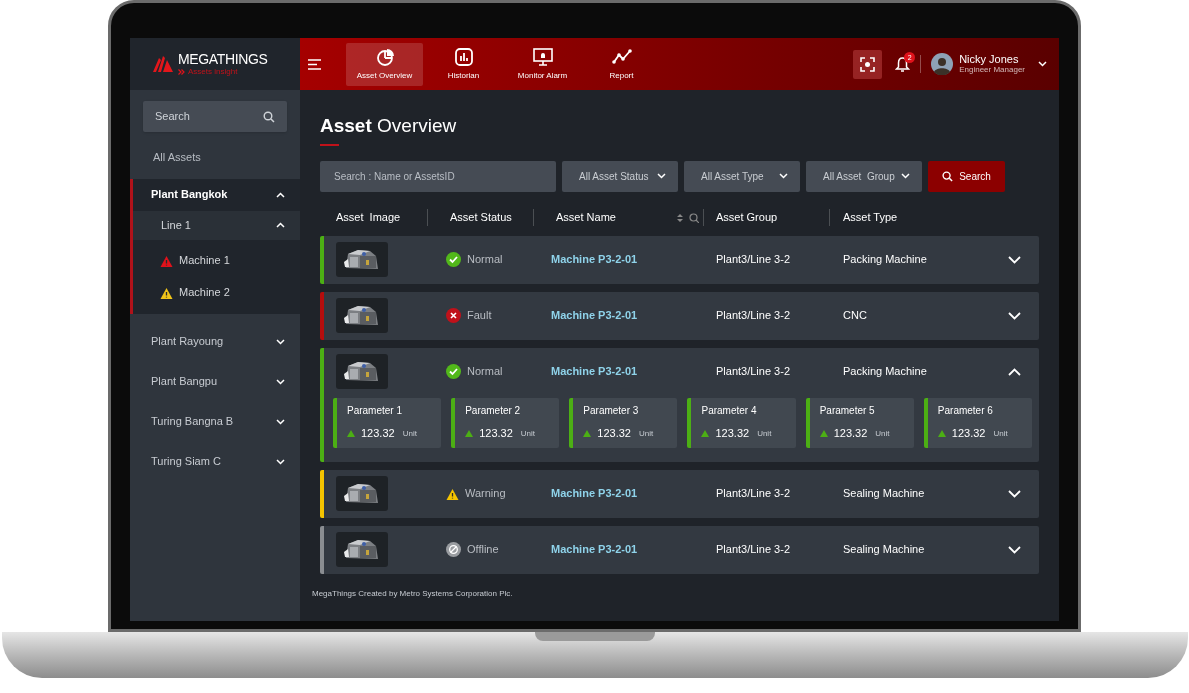 The width and height of the screenshot is (1189, 693). I want to click on dropdown: All Asset Group, so click(864, 176).